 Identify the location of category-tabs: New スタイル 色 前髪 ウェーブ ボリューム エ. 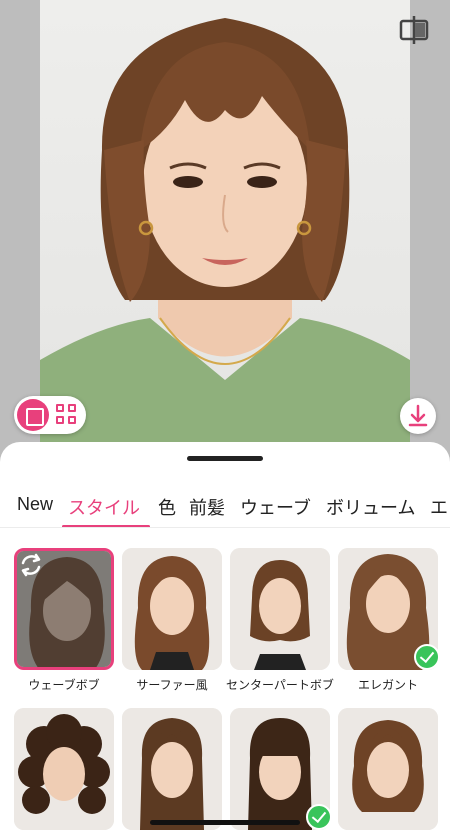
(225, 508).